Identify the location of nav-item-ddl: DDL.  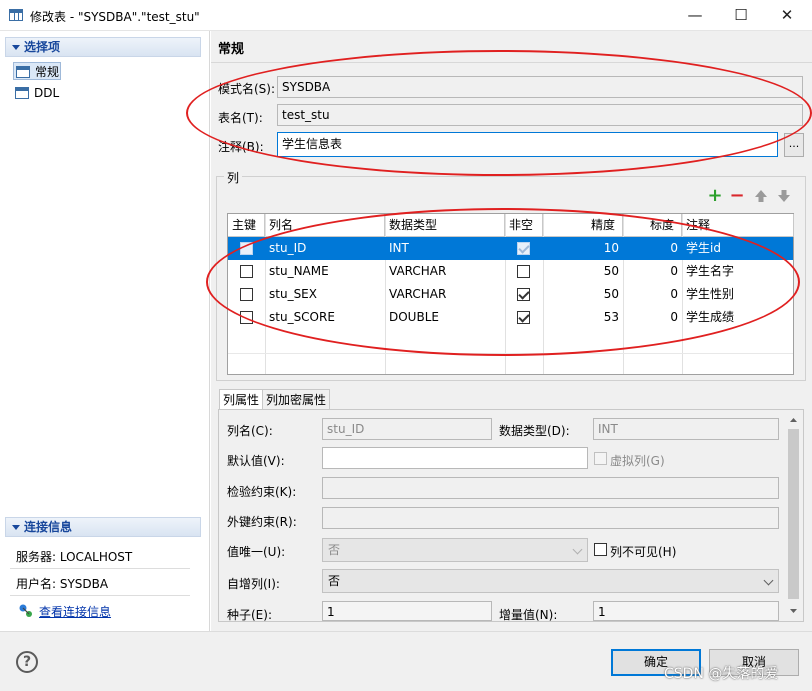
(43, 93).